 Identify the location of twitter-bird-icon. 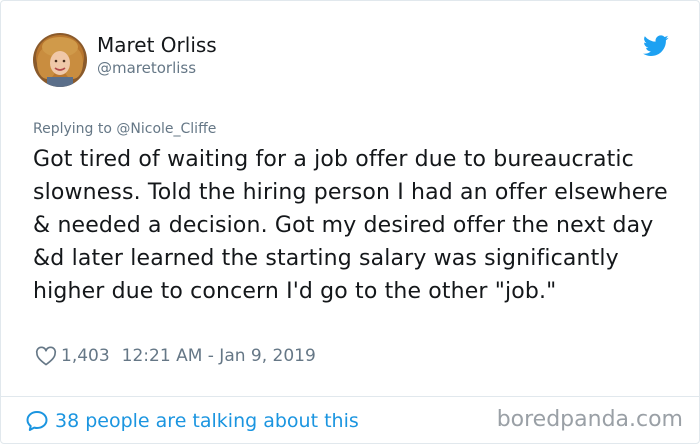
(656, 46).